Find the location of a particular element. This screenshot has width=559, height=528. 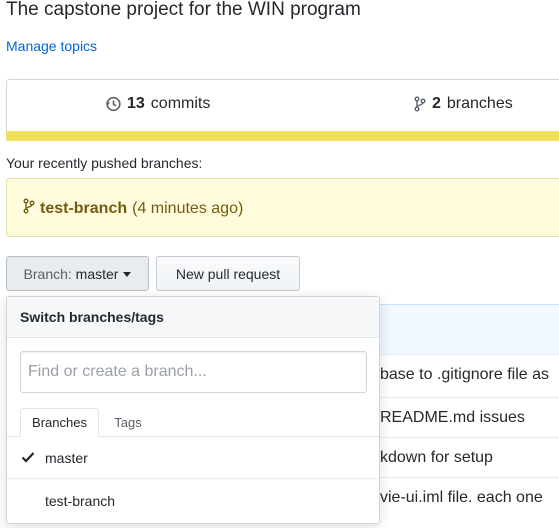

file-commit-message: vie-ui.iml file. each one is located at coordinates (469, 497).